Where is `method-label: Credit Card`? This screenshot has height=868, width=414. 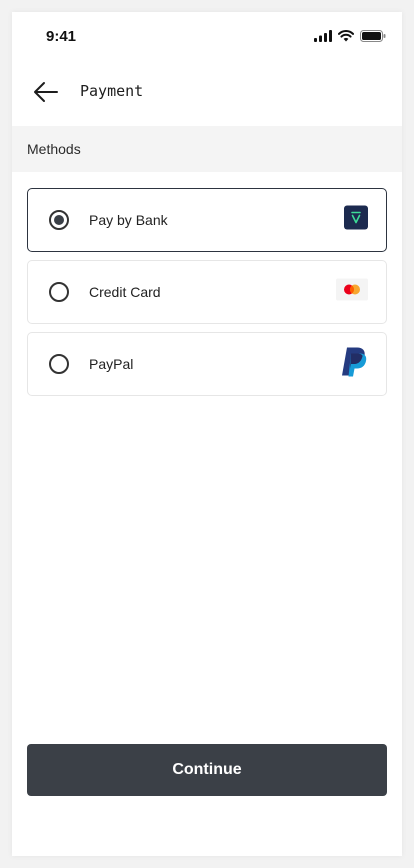
method-label: Credit Card is located at coordinates (125, 292).